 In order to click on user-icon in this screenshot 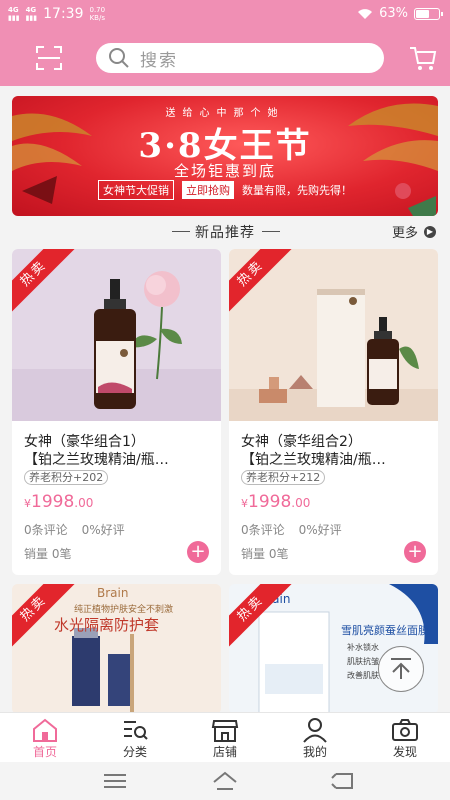, I will do `click(315, 730)`.